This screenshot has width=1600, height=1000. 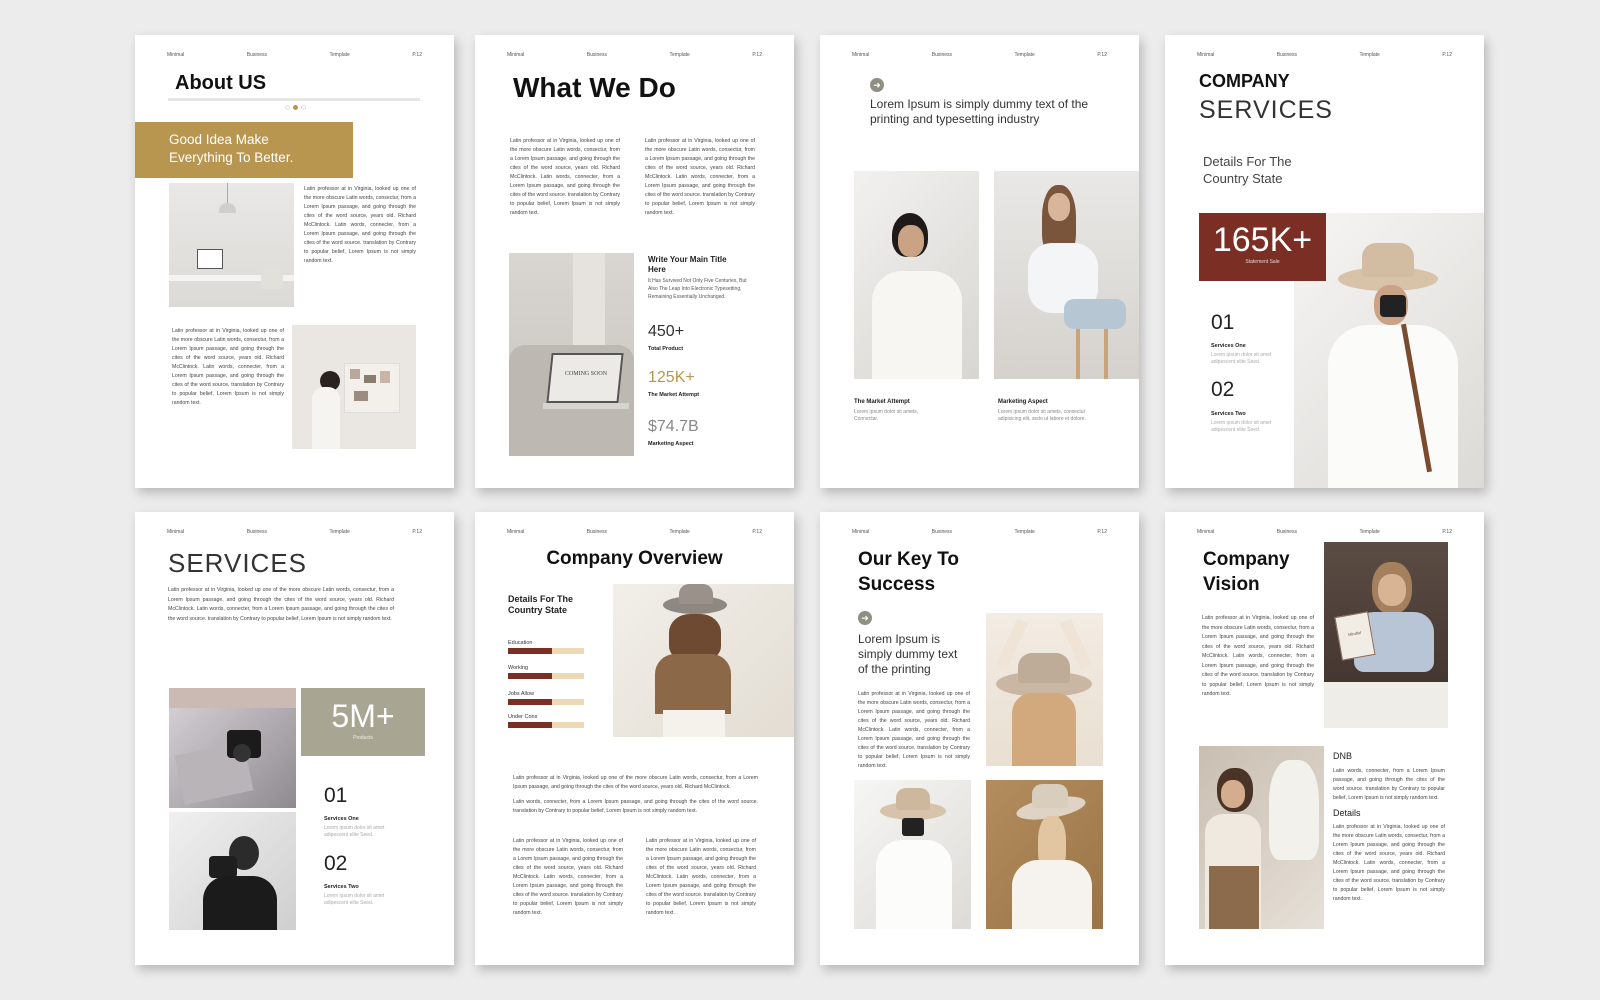 What do you see at coordinates (231, 245) in the screenshot?
I see `desk-photo` at bounding box center [231, 245].